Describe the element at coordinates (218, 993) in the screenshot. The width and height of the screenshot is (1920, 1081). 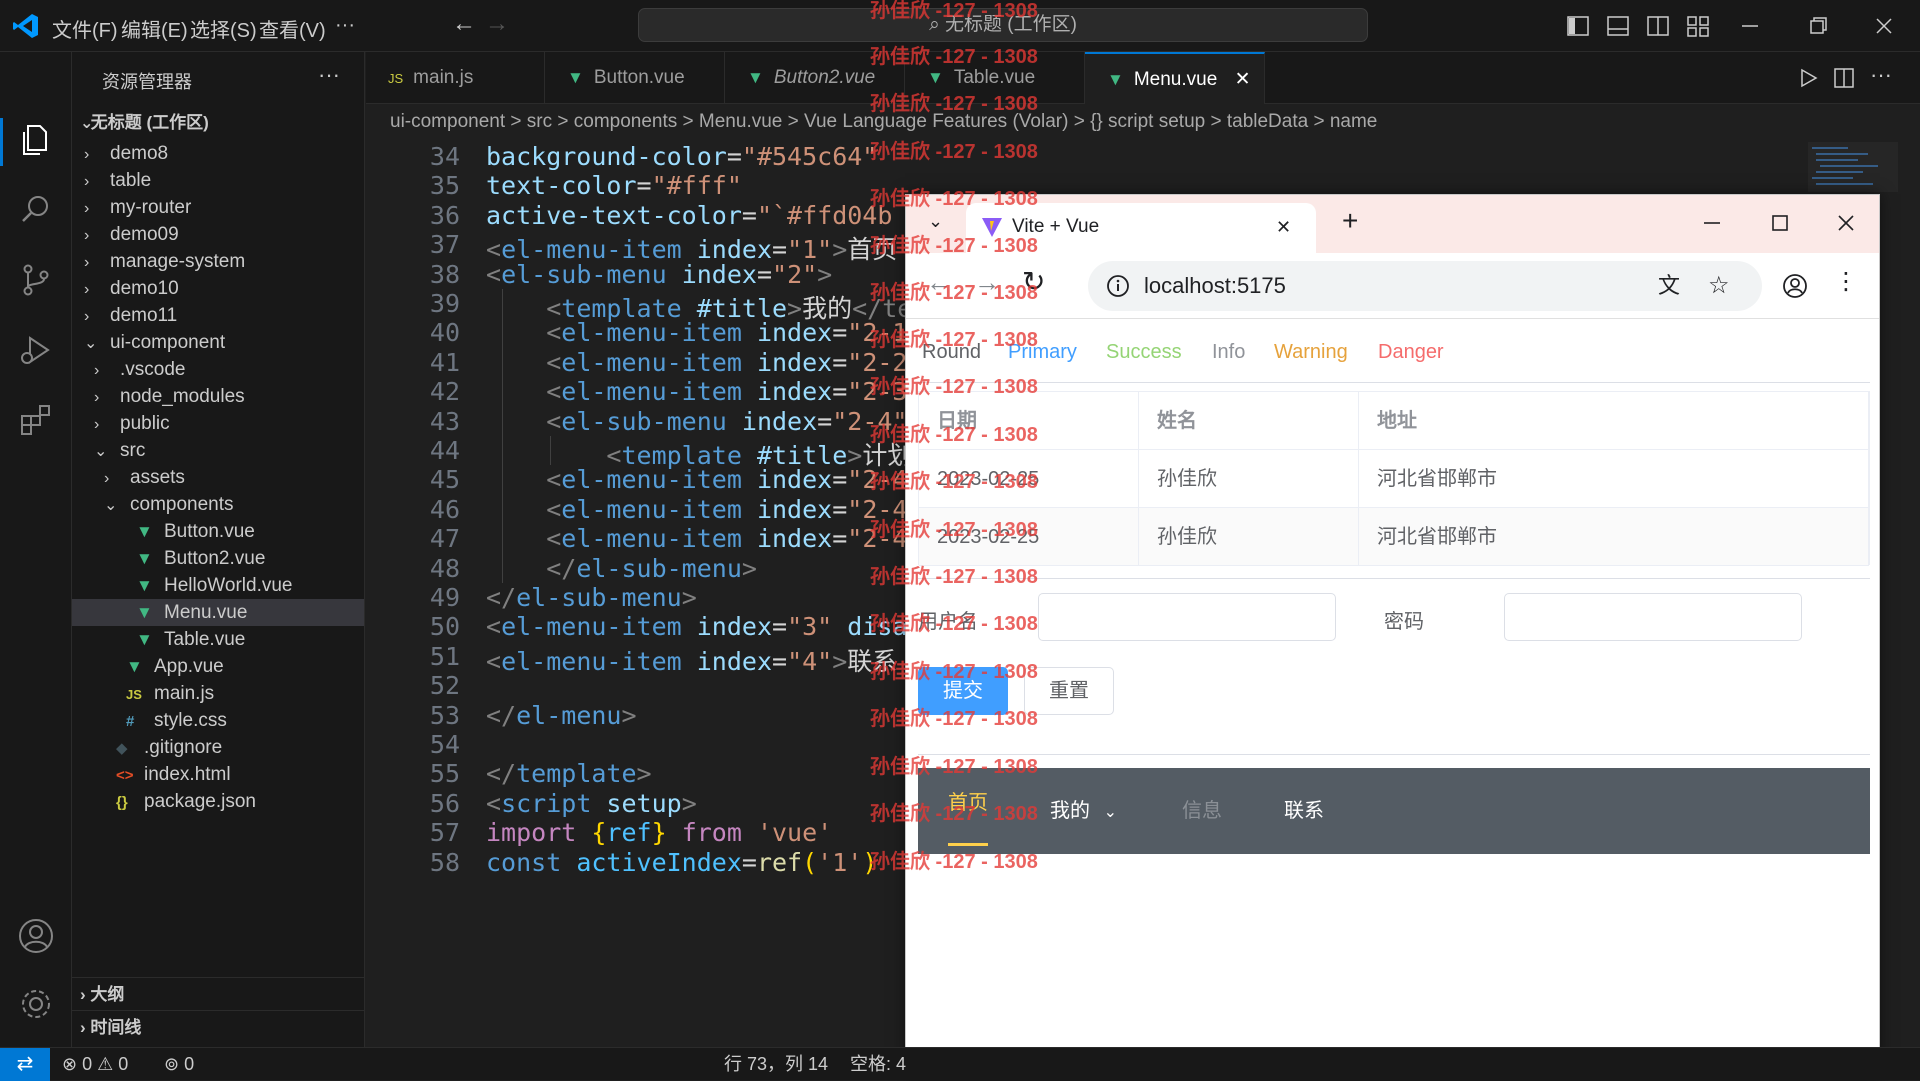
I see `outline-section: › 大纲` at that location.